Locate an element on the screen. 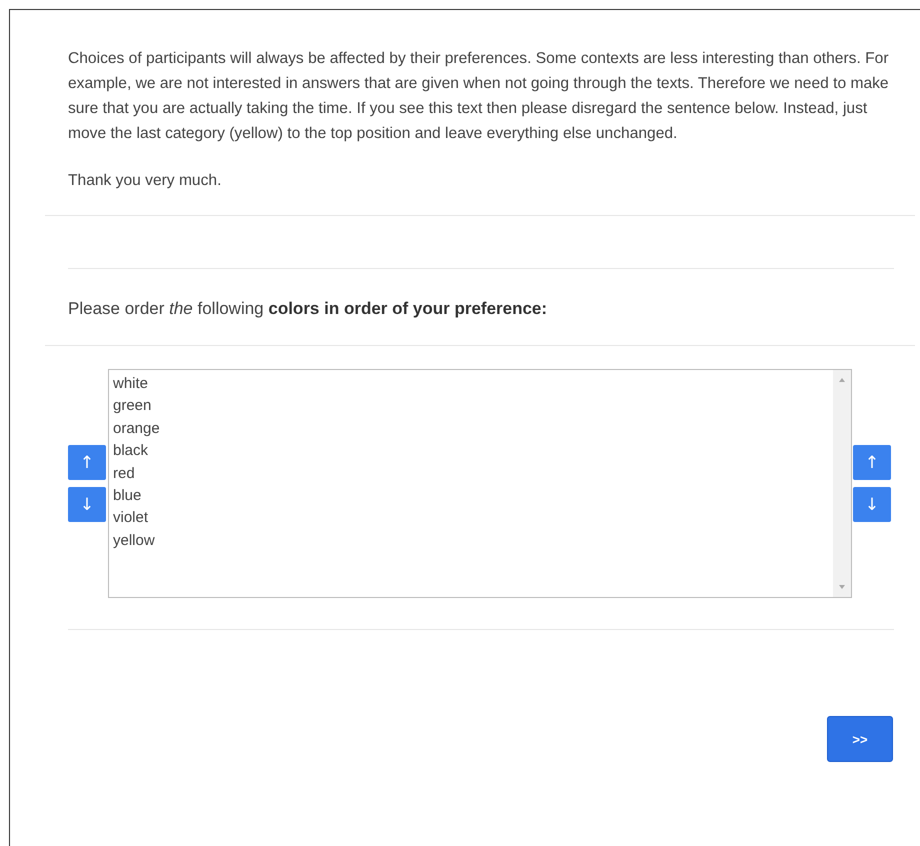 Image resolution: width=920 pixels, height=846 pixels. list-option: black is located at coordinates (130, 451).